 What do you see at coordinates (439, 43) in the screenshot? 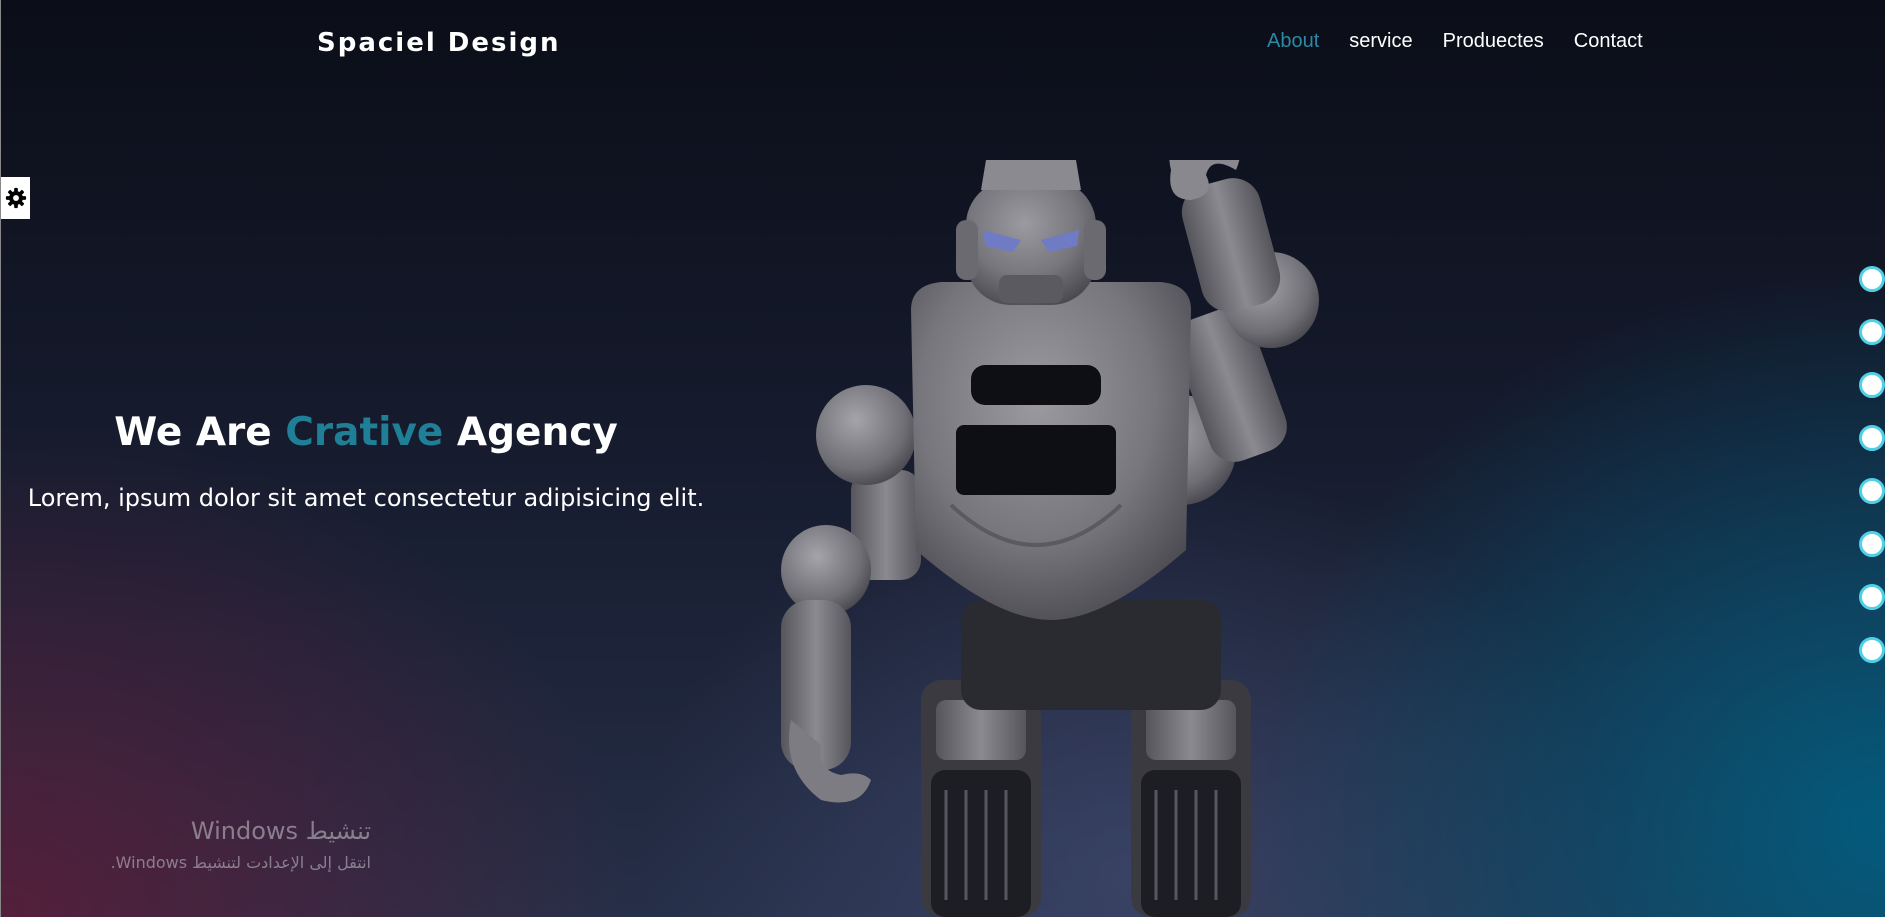
I see `brand-logo: Spaciel Design` at bounding box center [439, 43].